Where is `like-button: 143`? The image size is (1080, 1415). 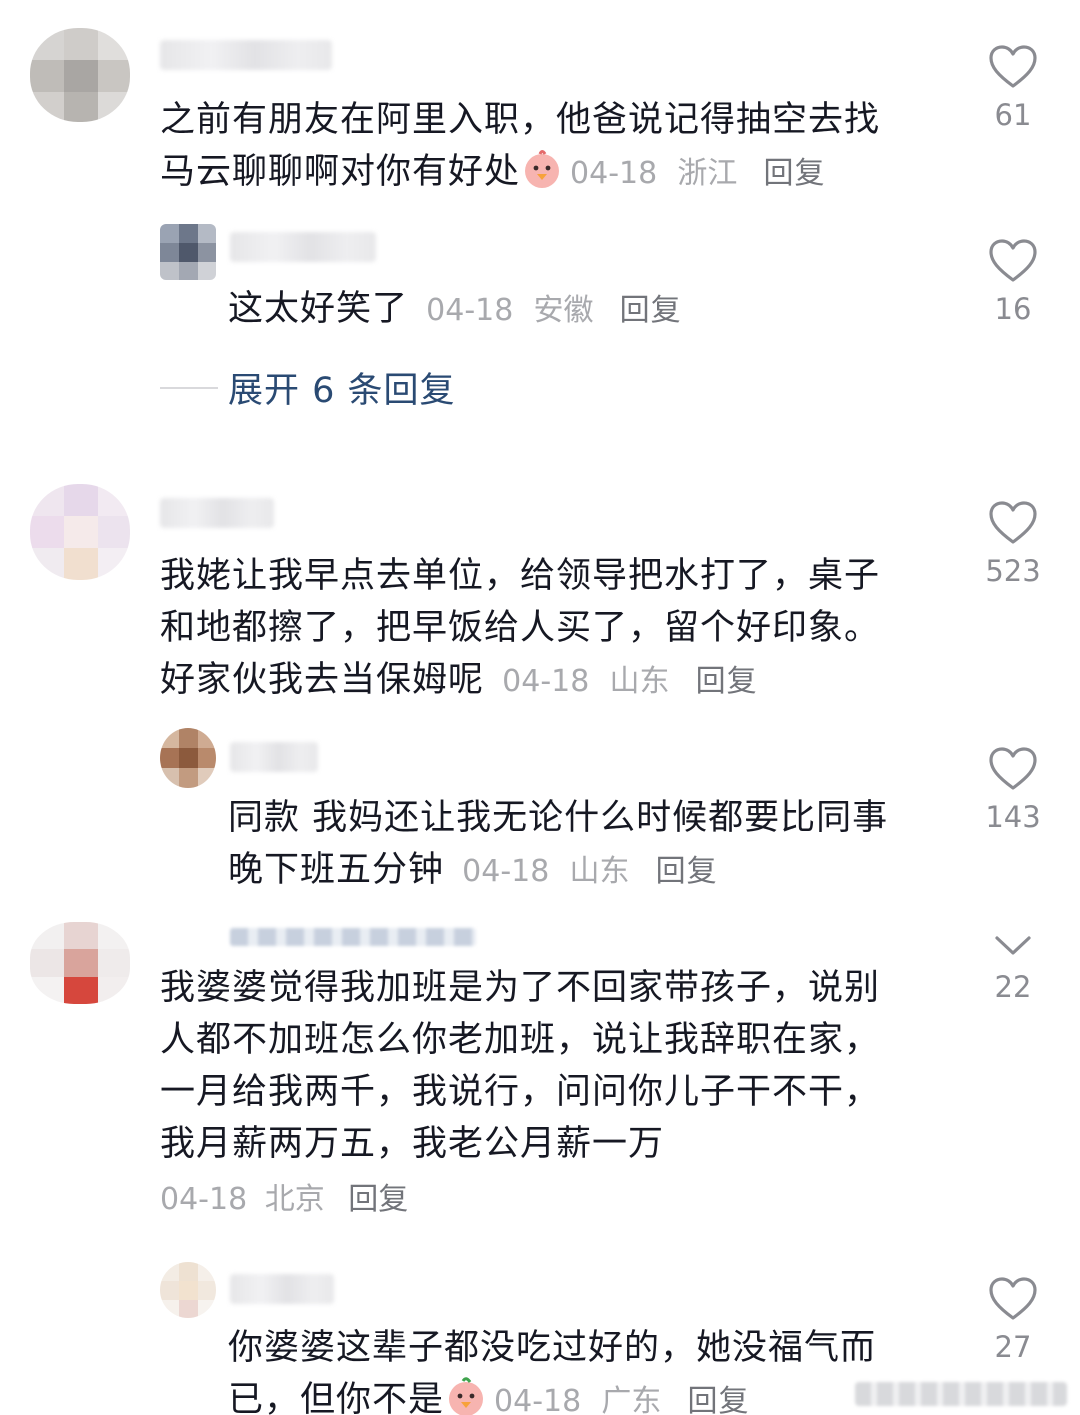
like-button: 143 is located at coordinates (1013, 790).